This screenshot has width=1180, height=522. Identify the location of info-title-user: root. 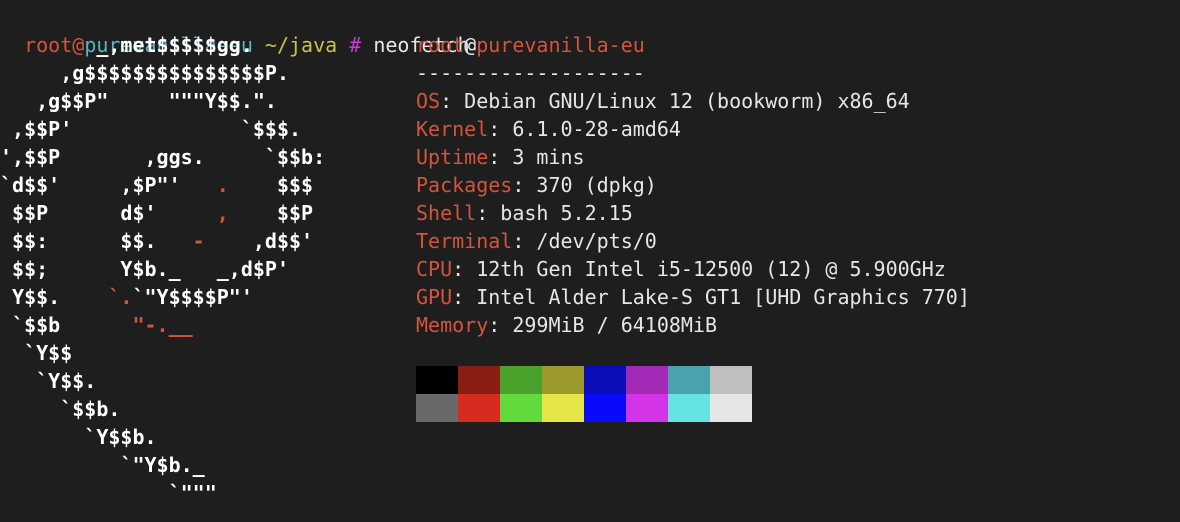
(440, 45).